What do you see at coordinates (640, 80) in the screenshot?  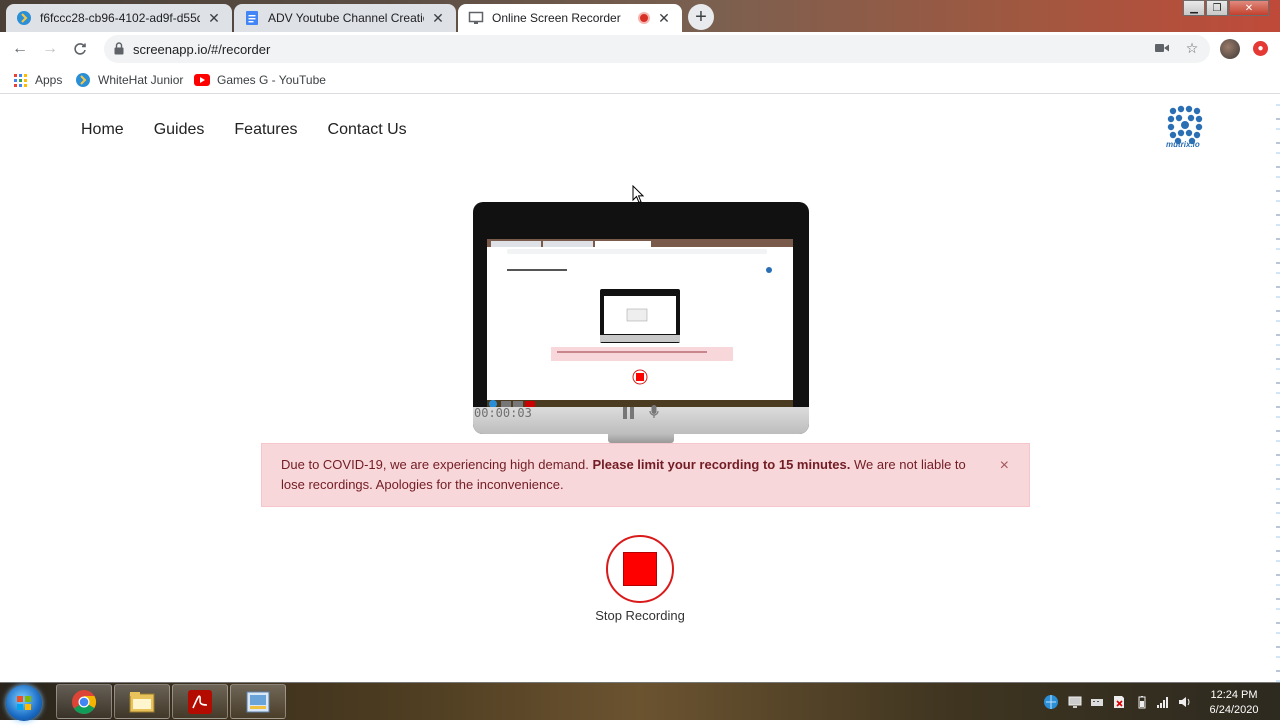 I see `bookmarks-bar: Apps WhiteHat Junior Games G - YouTube` at bounding box center [640, 80].